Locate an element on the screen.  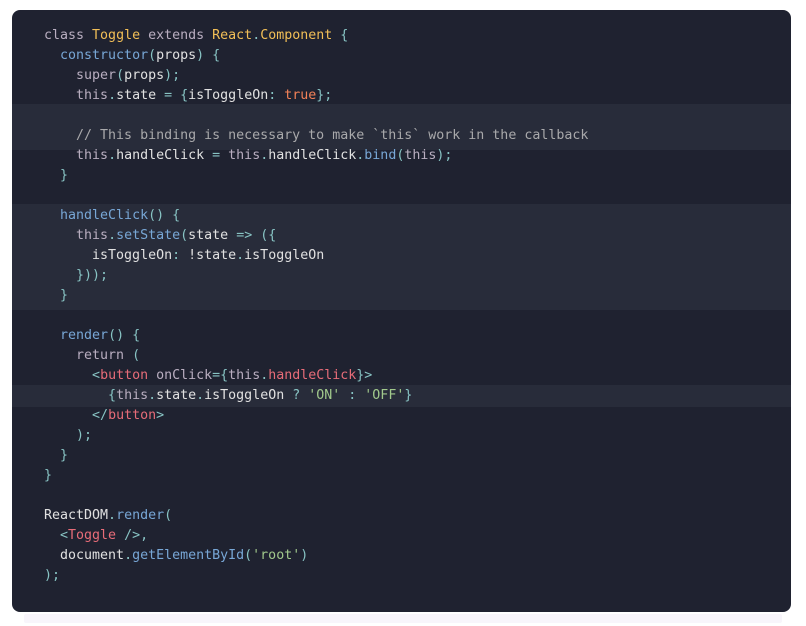
code-token: ) { is located at coordinates (208, 55).